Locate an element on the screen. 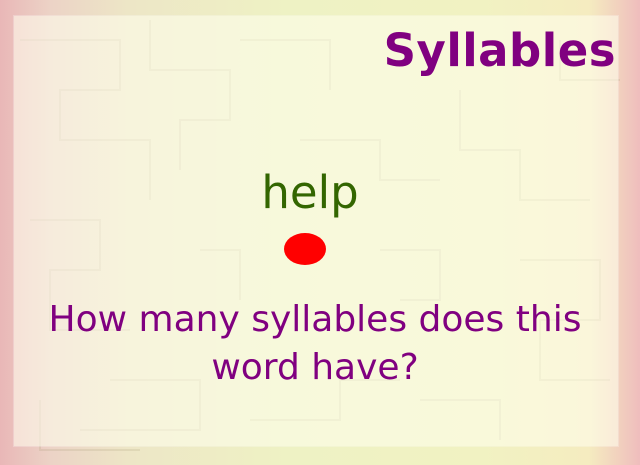  target-word: help is located at coordinates (310, 192).